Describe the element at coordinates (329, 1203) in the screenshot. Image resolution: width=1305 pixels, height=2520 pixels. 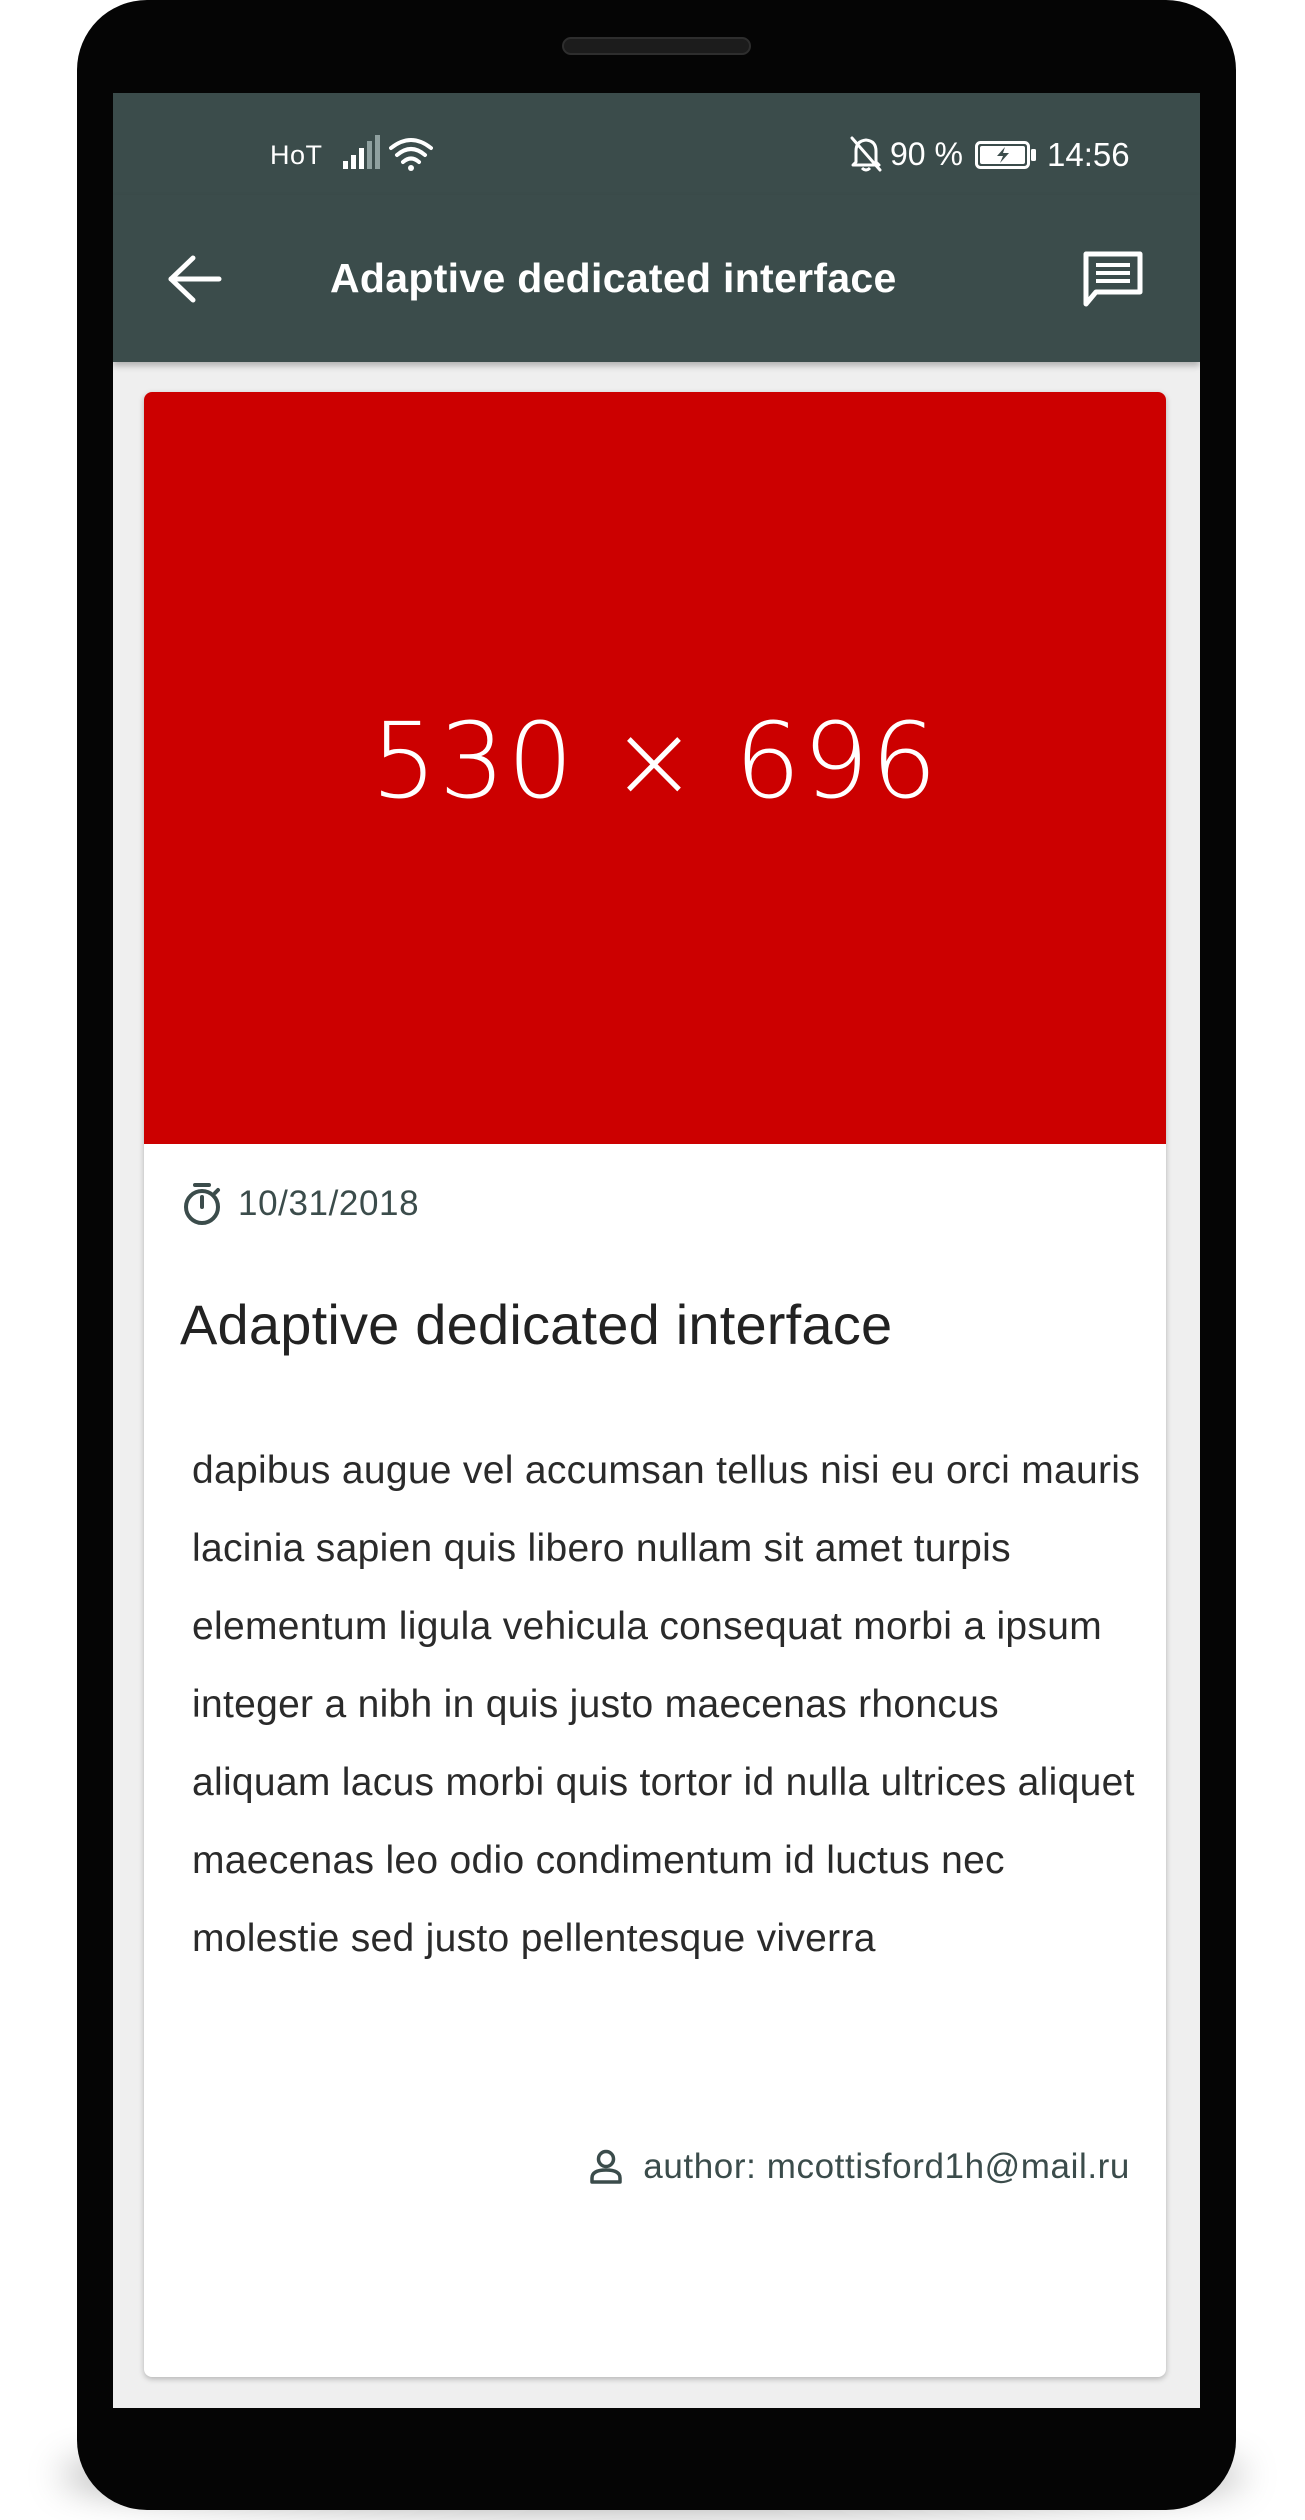
I see `post-date: 10/31/2018` at that location.